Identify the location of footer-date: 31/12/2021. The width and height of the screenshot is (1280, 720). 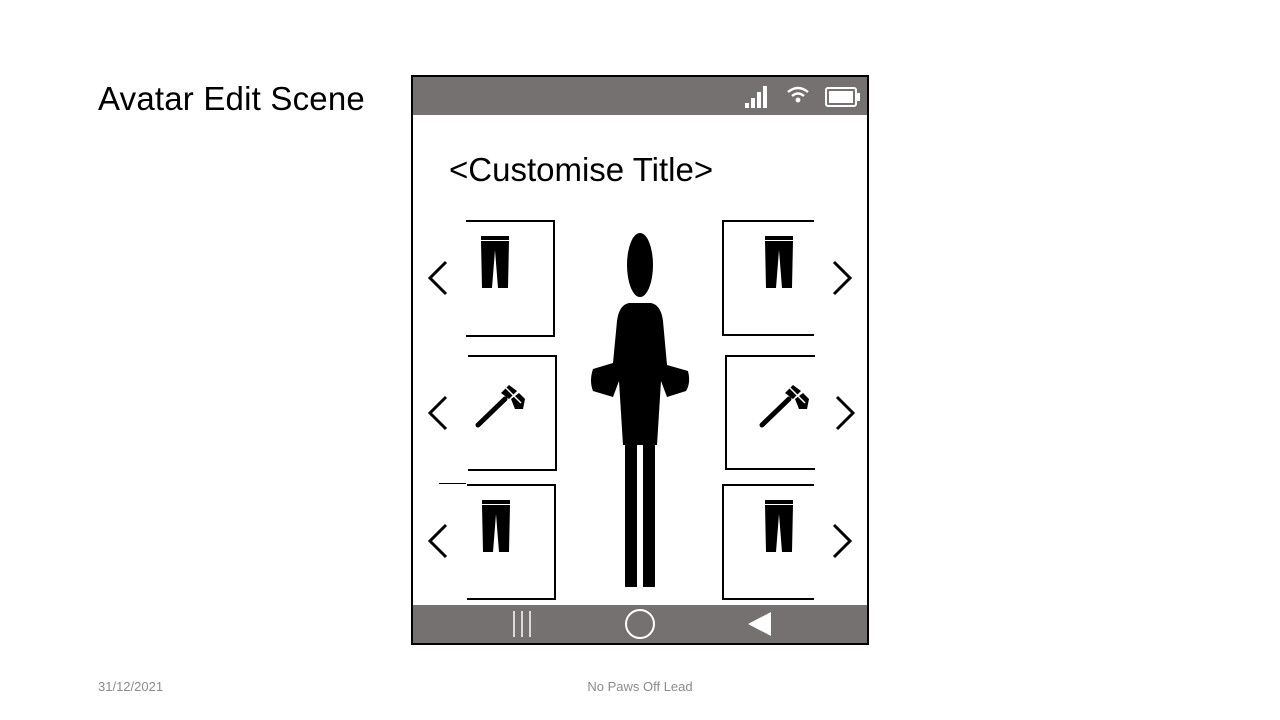
(131, 686).